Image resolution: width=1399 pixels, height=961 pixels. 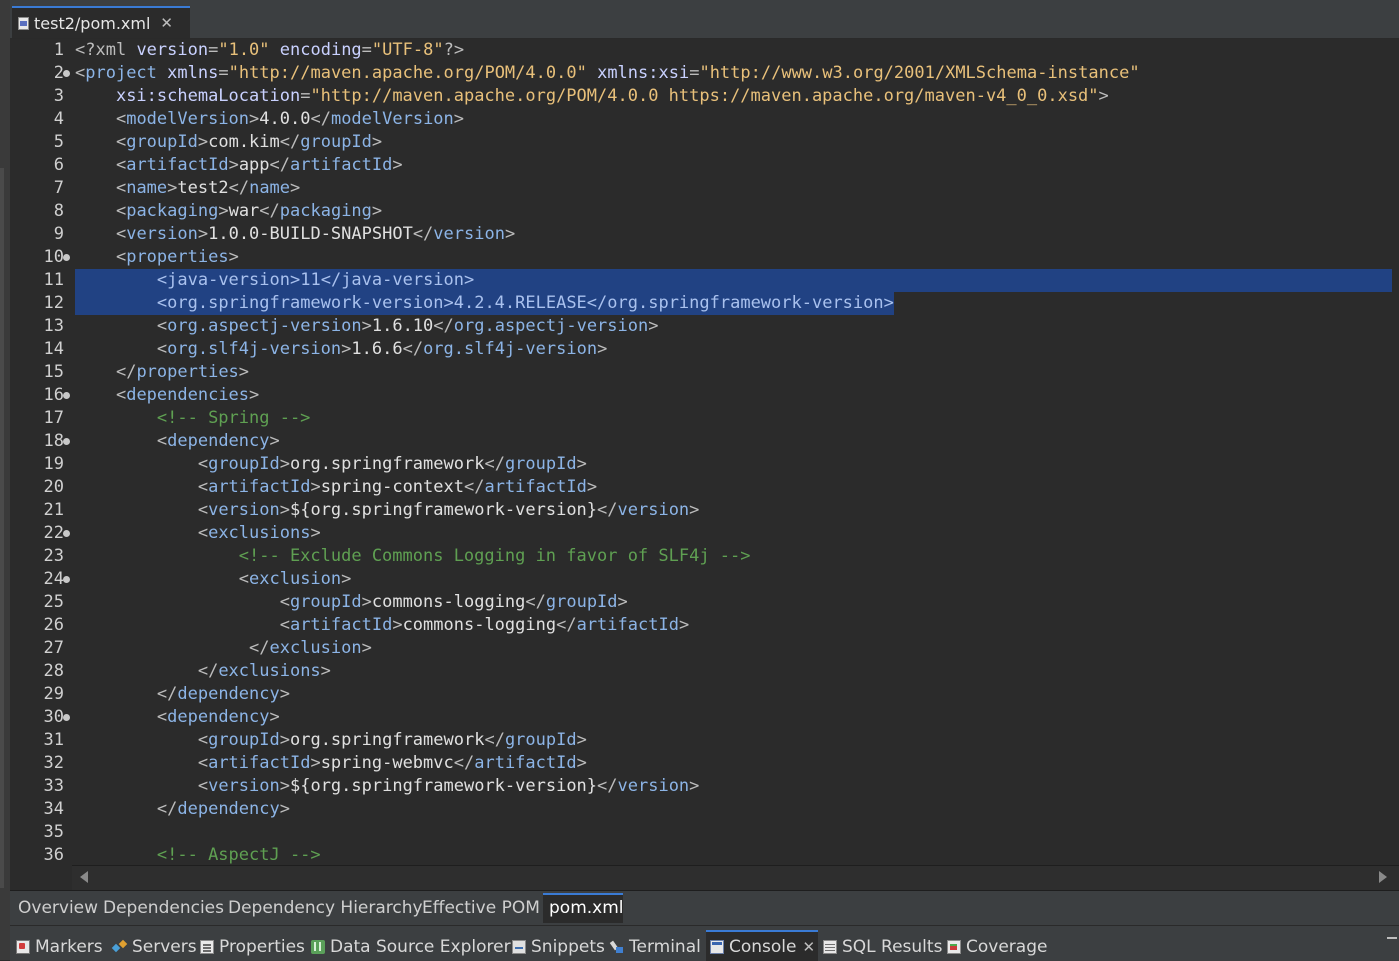 What do you see at coordinates (704, 372) in the screenshot?
I see `code-line: 15 </properties>` at bounding box center [704, 372].